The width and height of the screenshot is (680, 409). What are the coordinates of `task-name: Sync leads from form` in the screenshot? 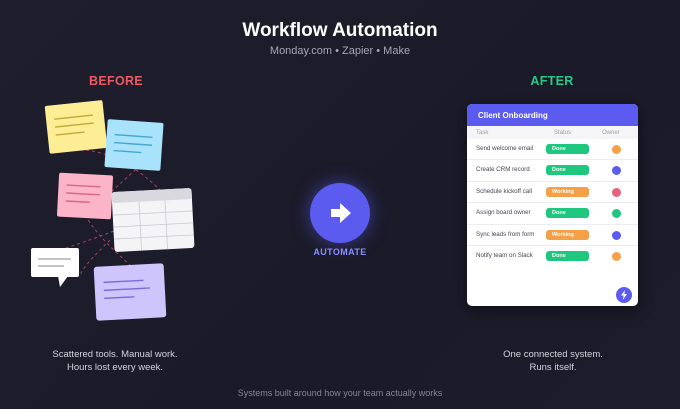 It's located at (505, 234).